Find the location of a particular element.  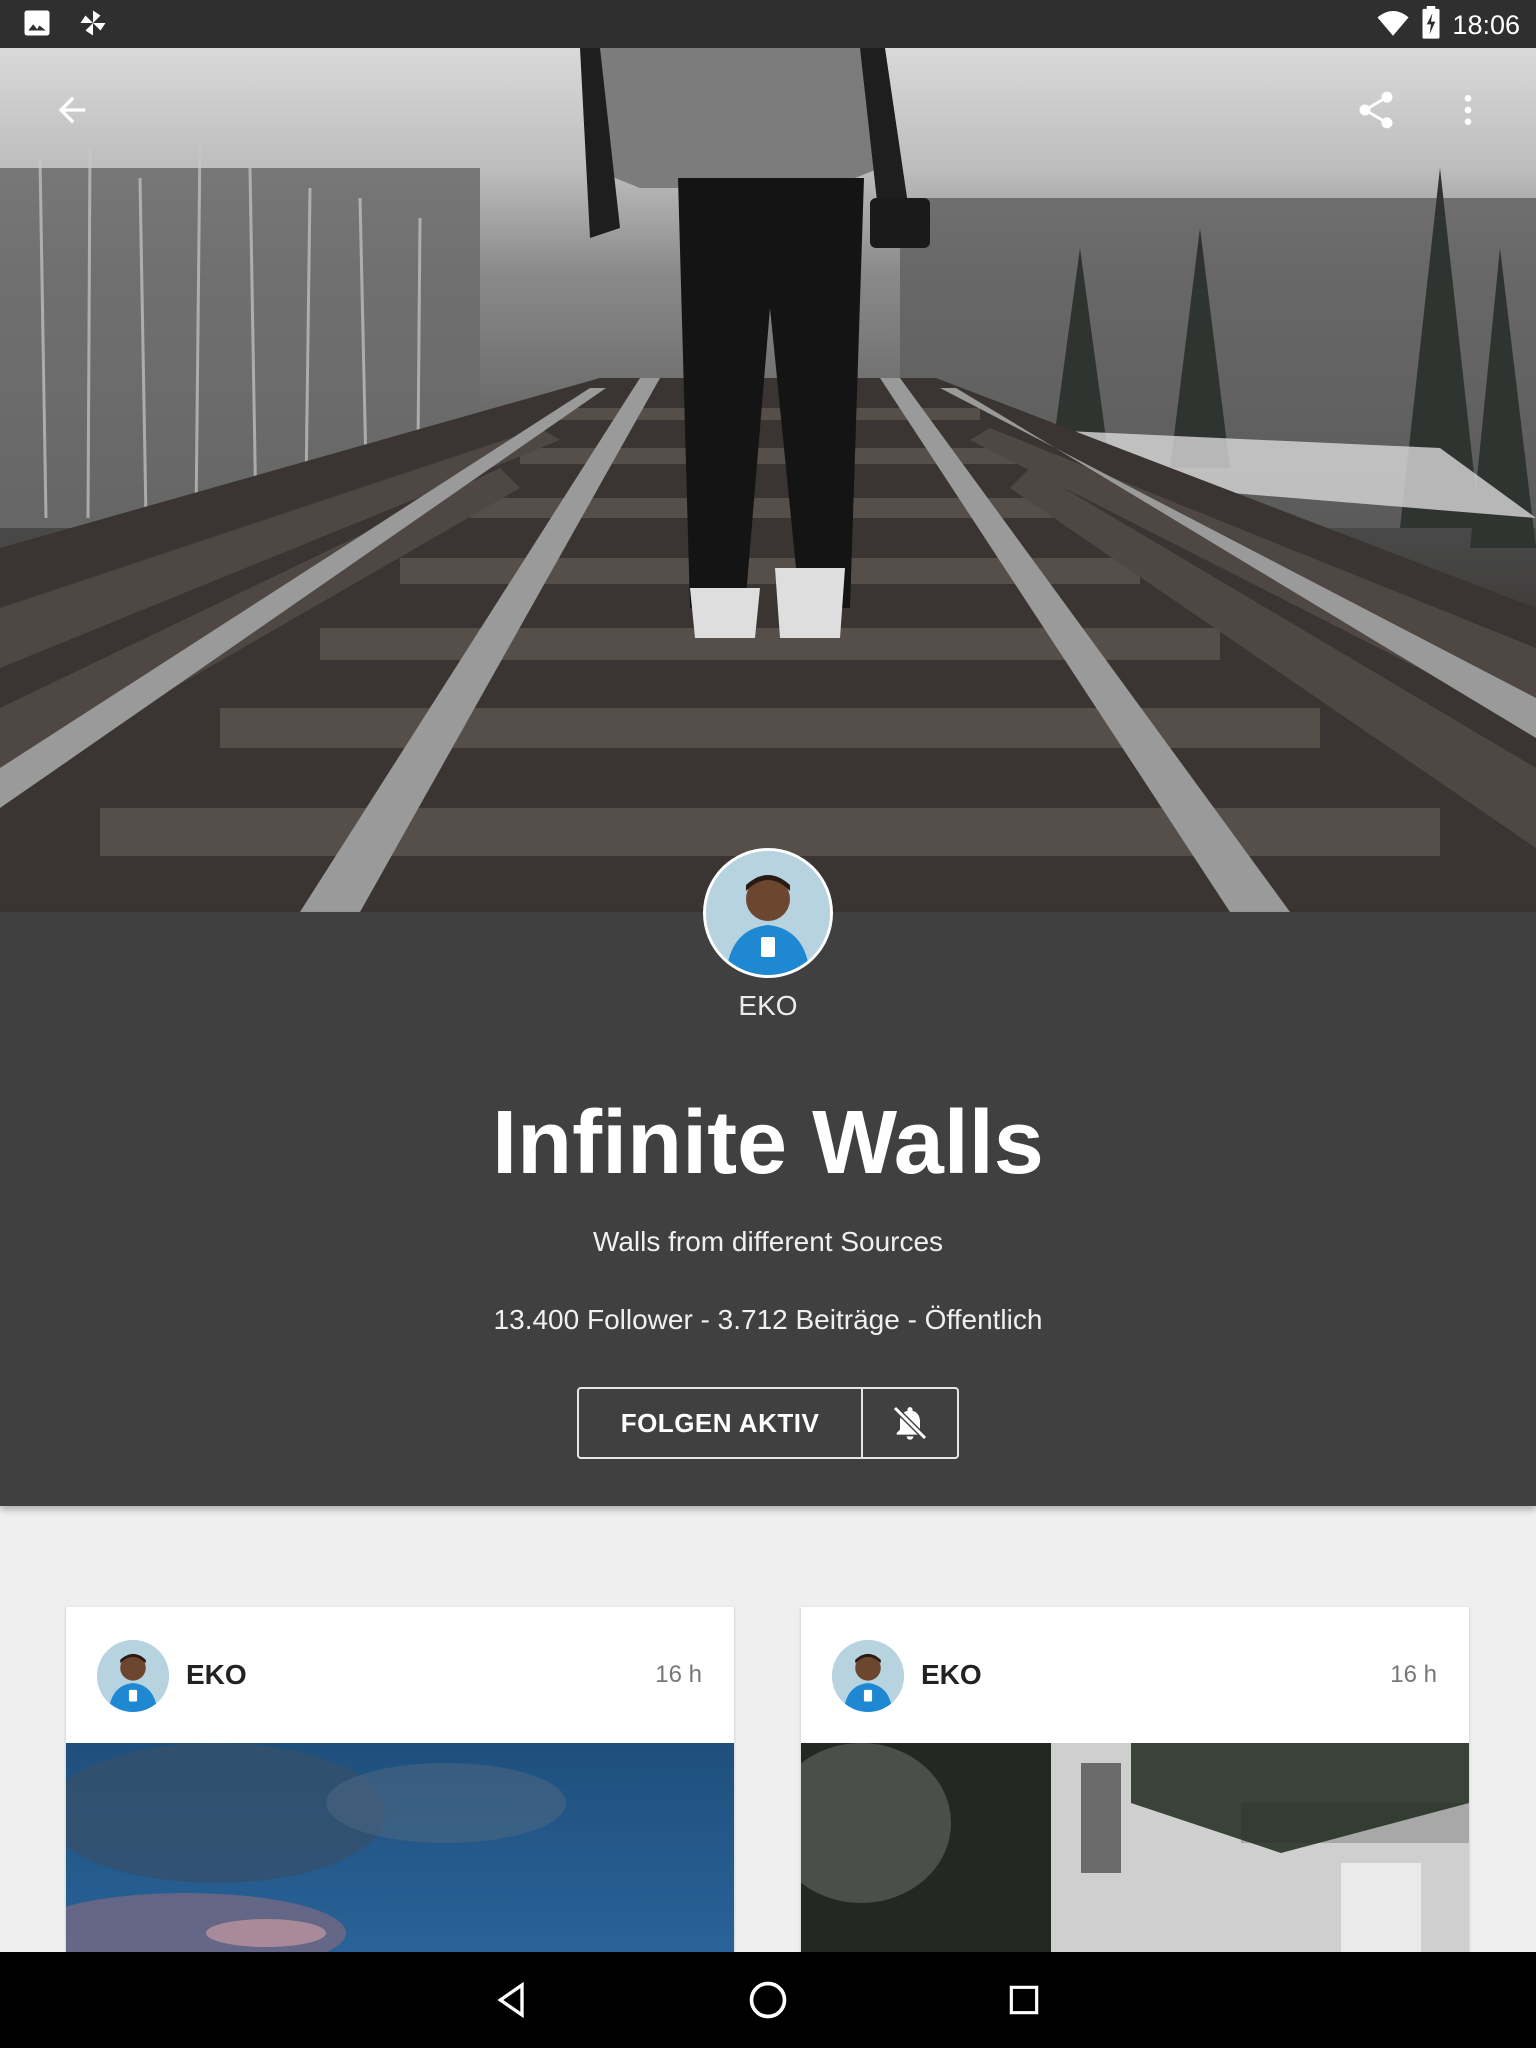

status-bar: 18:06 is located at coordinates (768, 24).